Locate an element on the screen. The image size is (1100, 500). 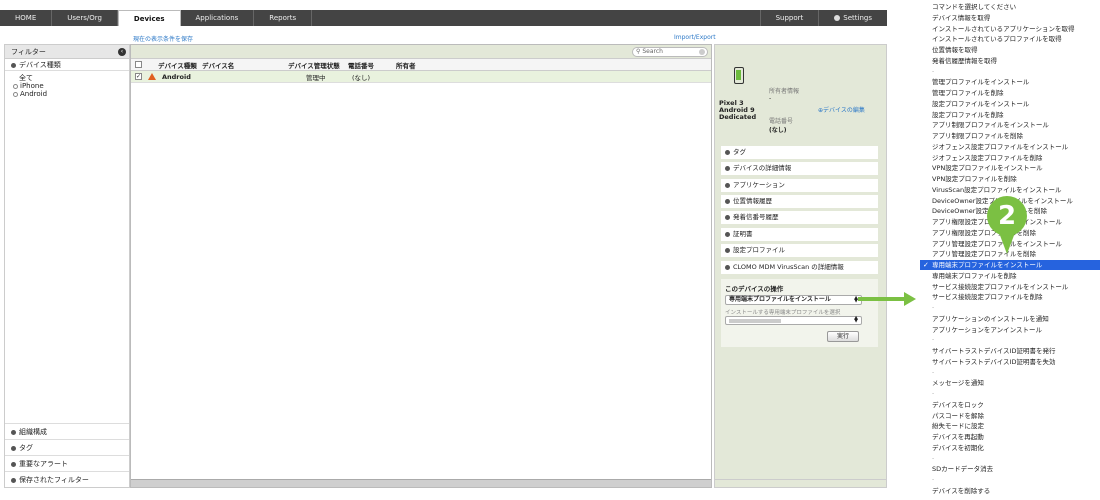
menu-item: インストールされているプロファイルを取得 is located at coordinates (997, 39).